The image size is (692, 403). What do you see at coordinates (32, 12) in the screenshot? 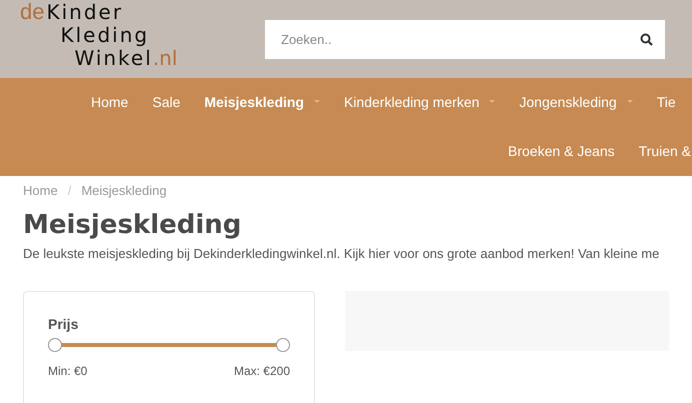
I see `logo-prefix: de` at bounding box center [32, 12].